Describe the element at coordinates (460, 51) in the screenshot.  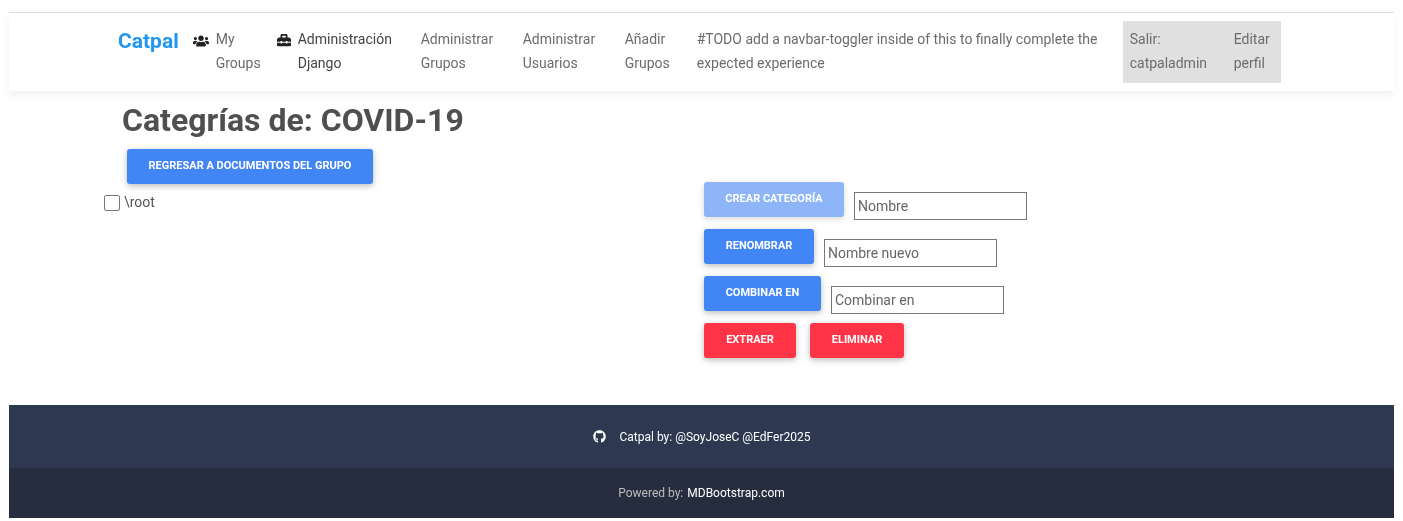
I see `nav-link: Administrar Grupos` at that location.